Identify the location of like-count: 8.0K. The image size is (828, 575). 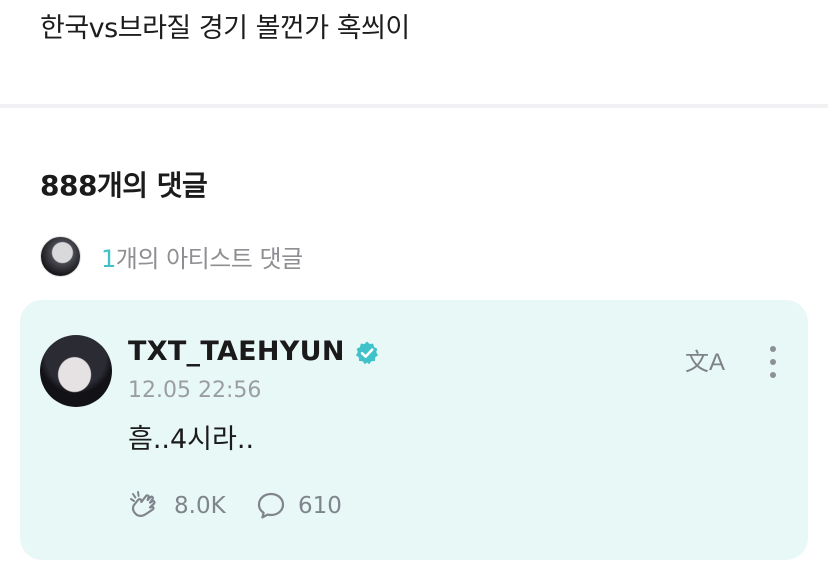
(200, 506).